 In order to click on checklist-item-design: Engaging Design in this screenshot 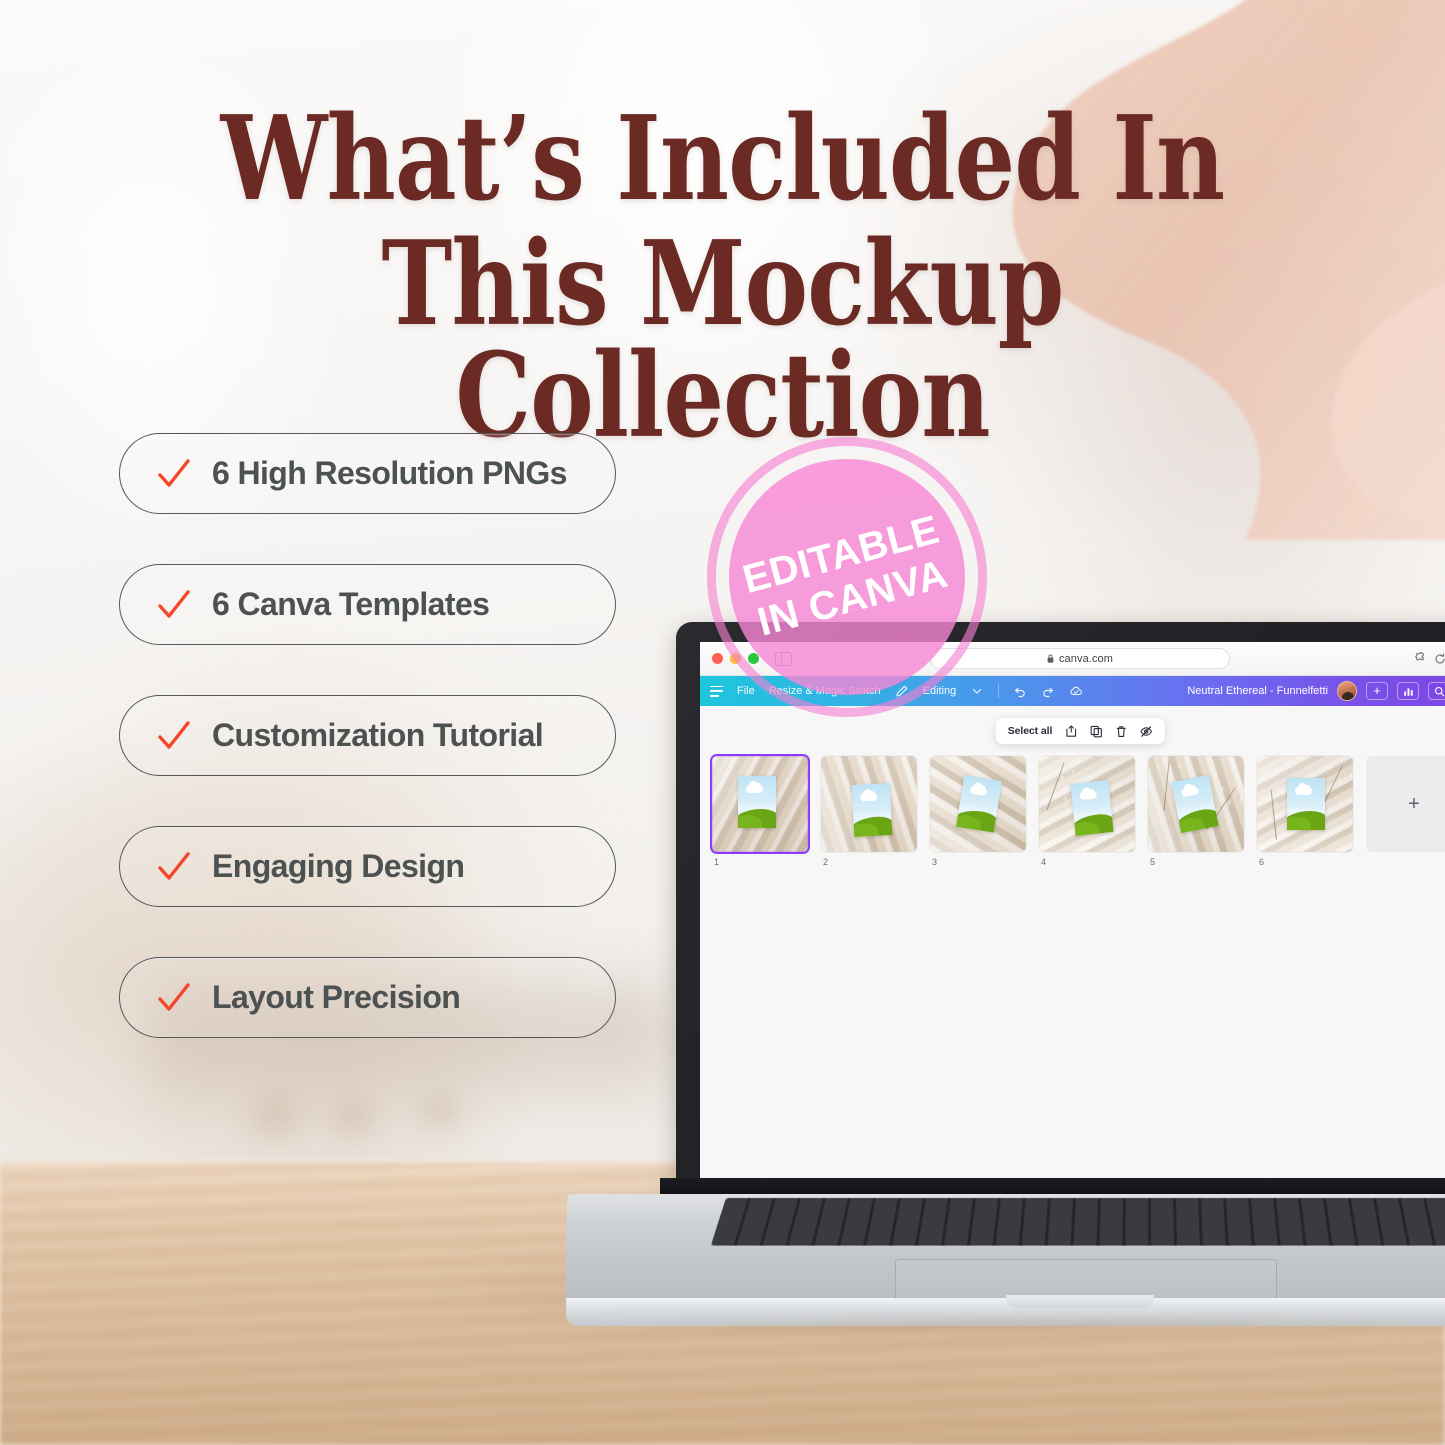, I will do `click(367, 866)`.